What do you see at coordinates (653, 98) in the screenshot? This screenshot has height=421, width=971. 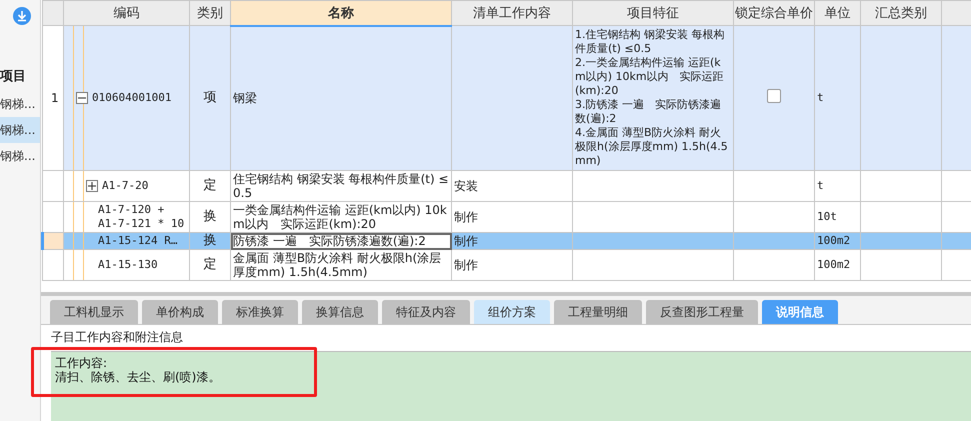 I see `feature-cell: 1.住宅钢结构 钢梁安装 每根构件质量(t) ≤0.5 2.一类金属结构件运输 运距(km以内) 10km以内 实际运距(km):20 3.防锈漆 一遍 实际防锈漆遍数(遍):2 4.金属面 薄型B防火涂料 耐火极限h(涂层厚度mm) 1.5h(4.5mm)` at bounding box center [653, 98].